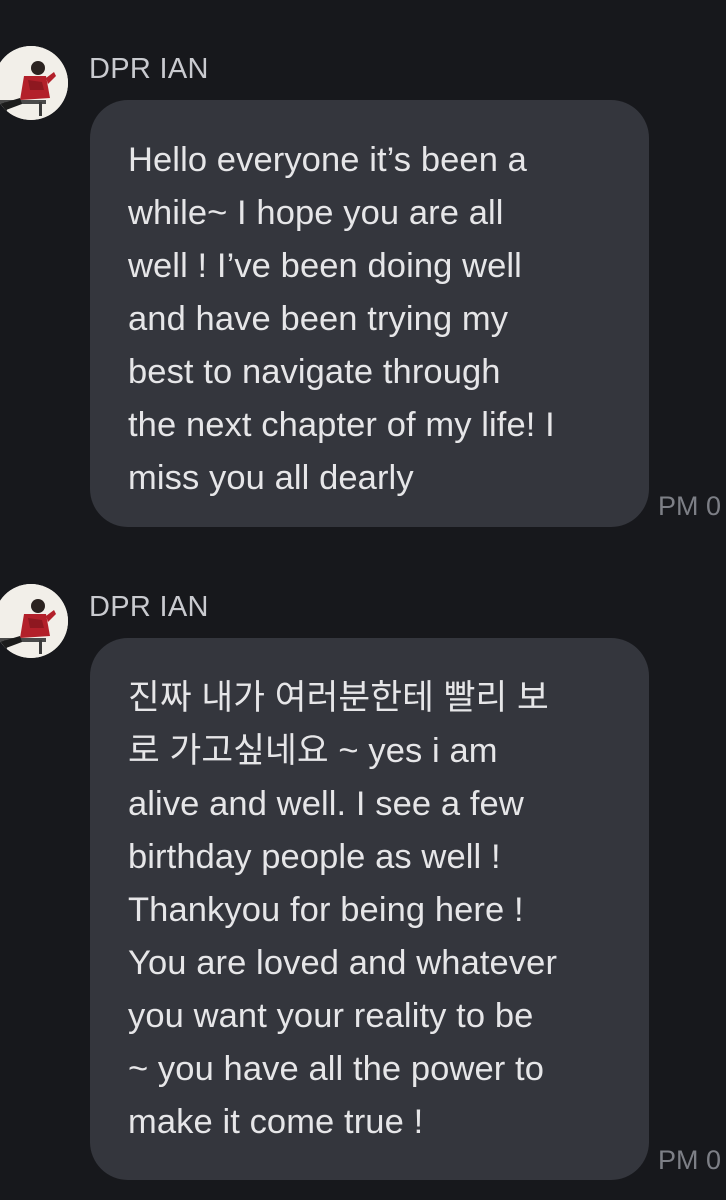 The image size is (726, 1200). Describe the element at coordinates (343, 963) in the screenshot. I see `message-line: You are loved and whatever` at that location.